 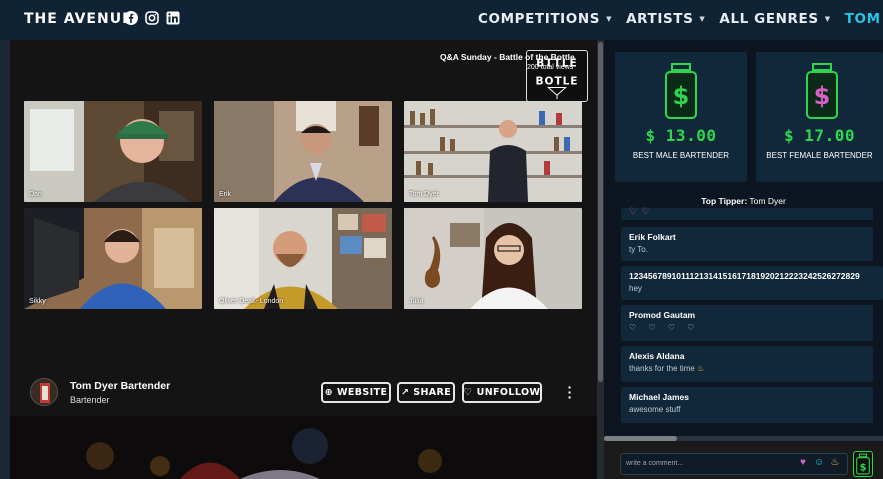 What do you see at coordinates (251, 301) in the screenshot?
I see `participant-name: Oliver Deak- London` at bounding box center [251, 301].